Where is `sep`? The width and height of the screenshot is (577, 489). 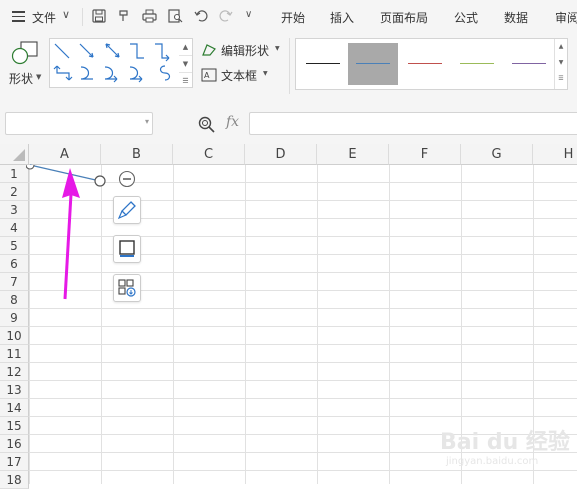
sep is located at coordinates (82, 17).